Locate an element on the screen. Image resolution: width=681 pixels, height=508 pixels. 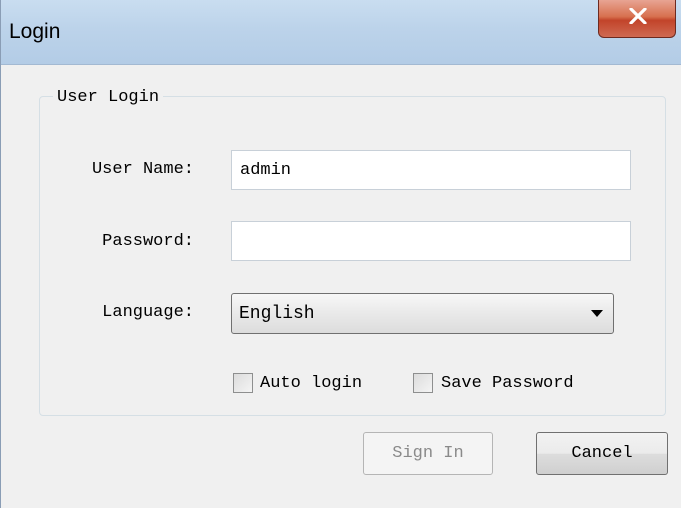
cancel-button: Cancel is located at coordinates (602, 453).